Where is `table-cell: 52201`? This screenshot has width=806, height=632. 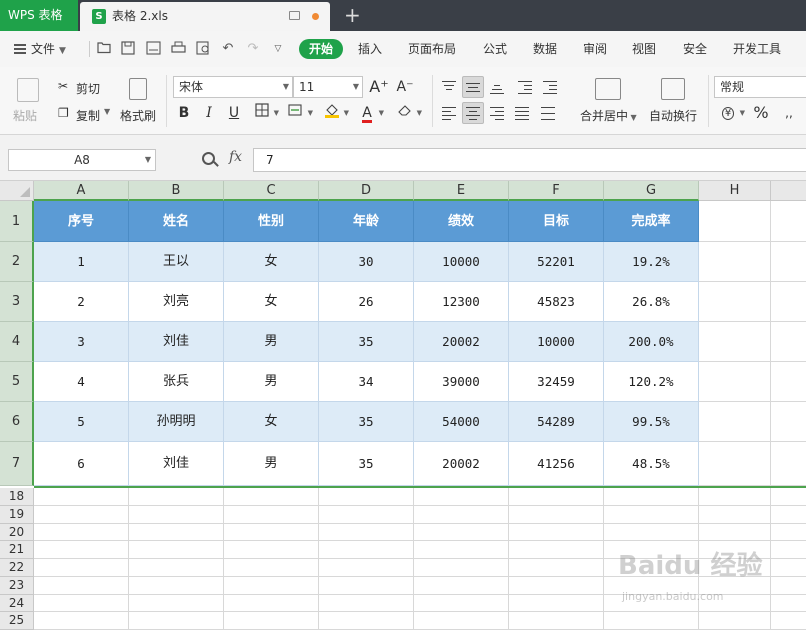
table-cell: 52201 is located at coordinates (556, 262).